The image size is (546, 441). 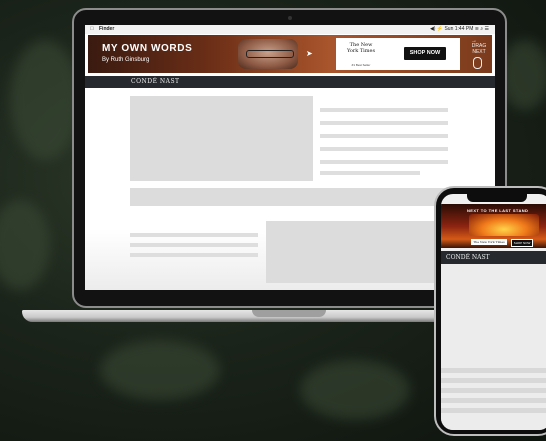 I want to click on site-header: CONDÉ NAST, so click(x=290, y=82).